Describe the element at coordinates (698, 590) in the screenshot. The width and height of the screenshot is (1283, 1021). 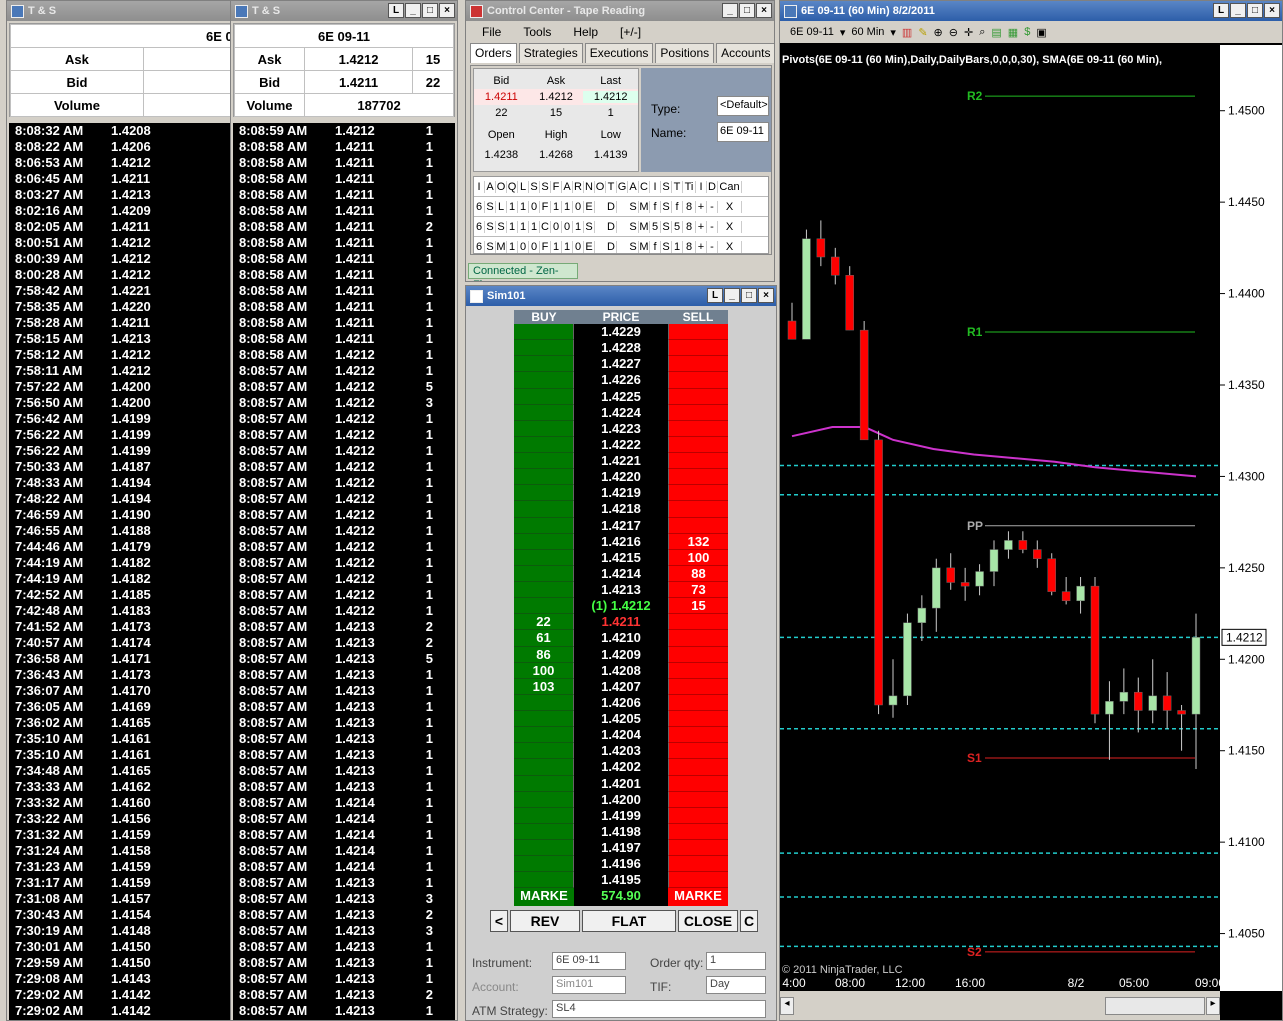
I see `sell-cell: 73` at that location.